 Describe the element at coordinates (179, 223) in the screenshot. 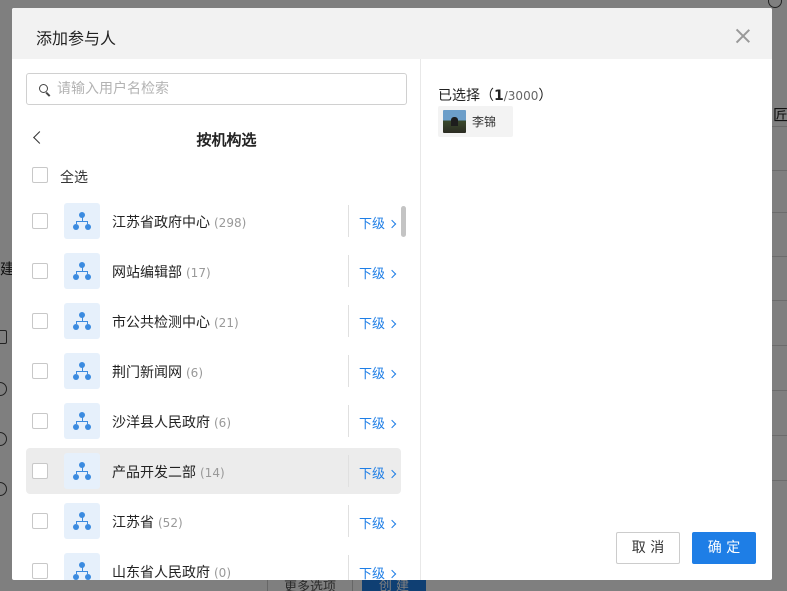

I see `org-name: 江苏省政府中心 (298)` at that location.